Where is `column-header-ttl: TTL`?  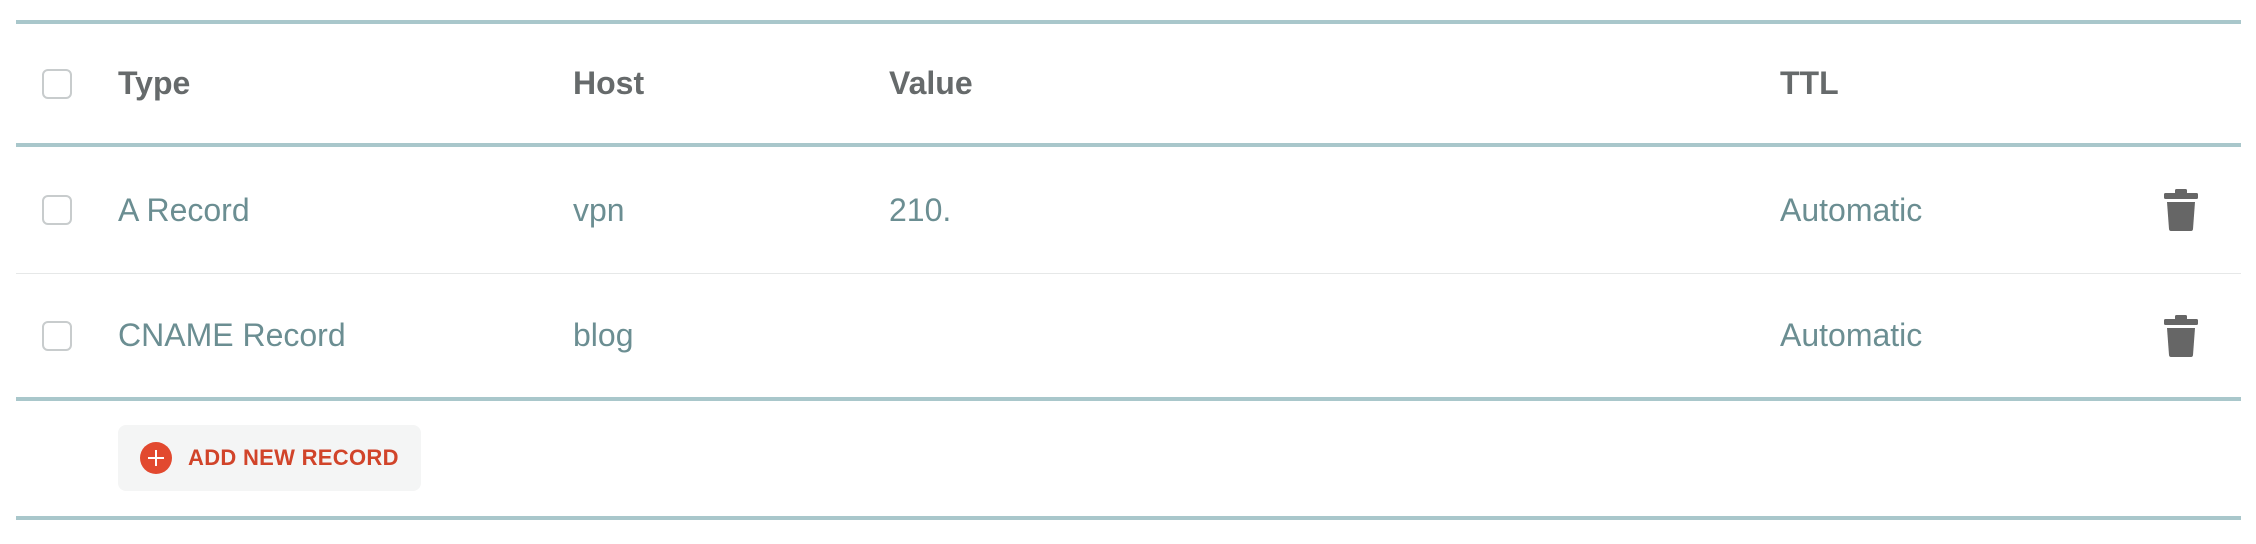 column-header-ttl: TTL is located at coordinates (1809, 83).